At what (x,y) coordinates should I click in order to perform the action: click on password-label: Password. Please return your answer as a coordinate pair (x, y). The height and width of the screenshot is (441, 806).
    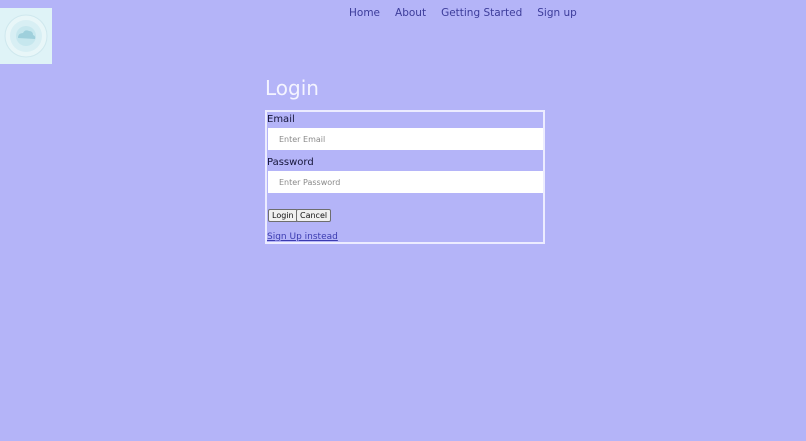
    Looking at the image, I should click on (290, 162).